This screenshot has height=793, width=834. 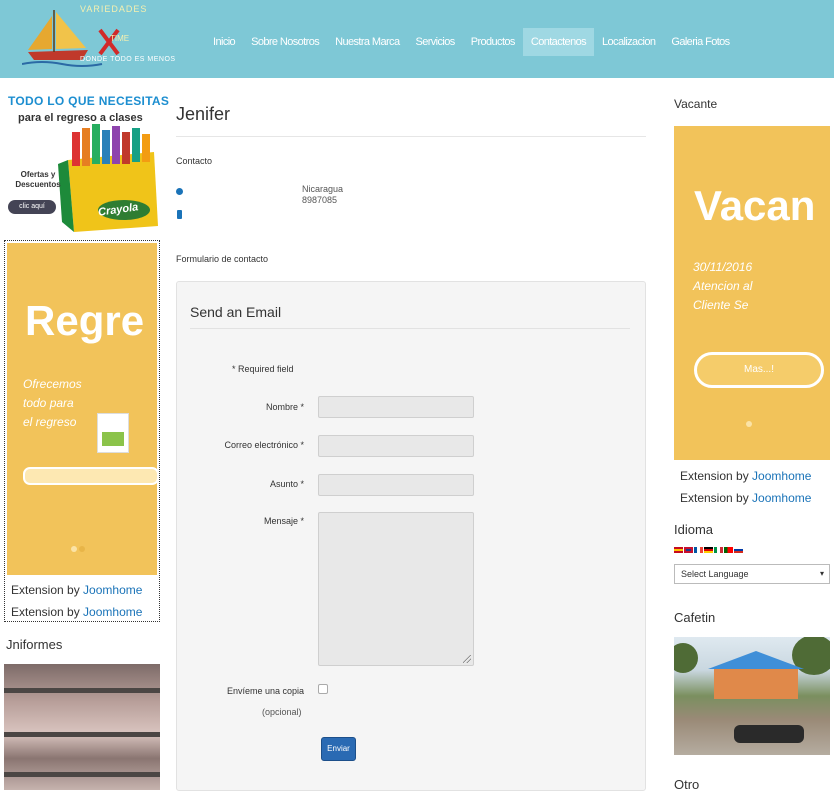 I want to click on logo-line-2: TIME, so click(x=120, y=38).